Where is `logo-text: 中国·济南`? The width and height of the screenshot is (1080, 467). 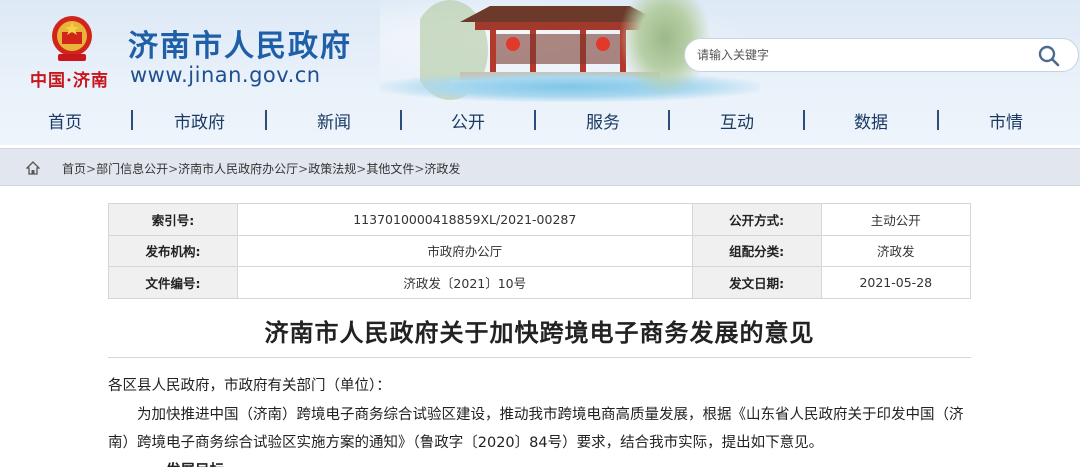
logo-text: 中国·济南 is located at coordinates (69, 81).